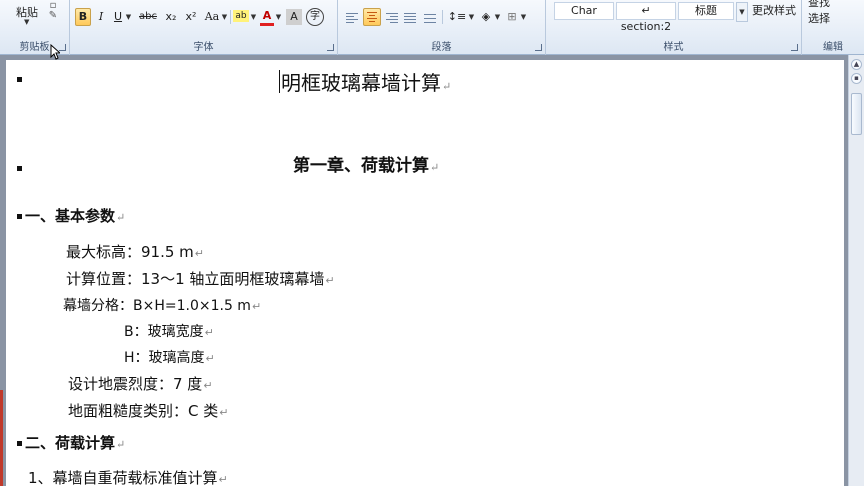 Image resolution: width=864 pixels, height=486 pixels. I want to click on superscript-button: x², so click(191, 17).